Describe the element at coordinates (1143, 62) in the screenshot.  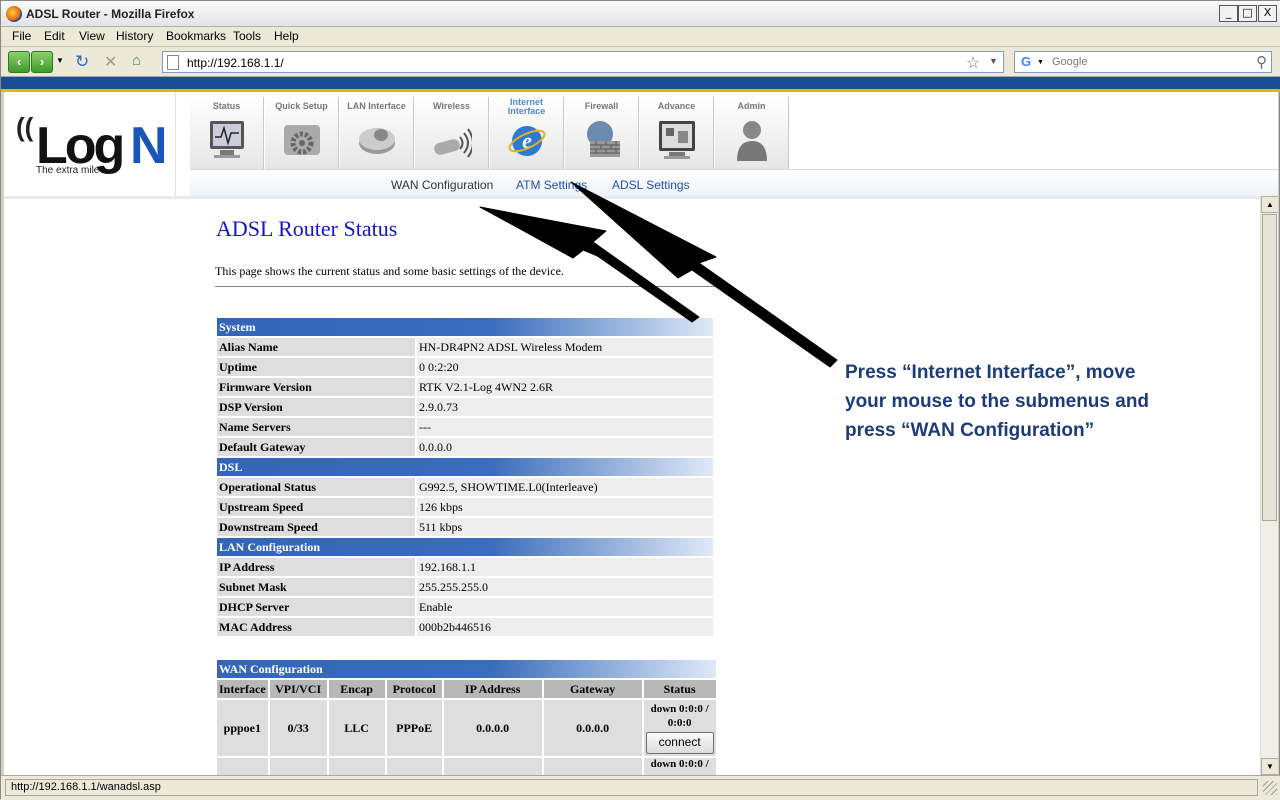
I see `search-box: G ▼ Google ⚲` at that location.